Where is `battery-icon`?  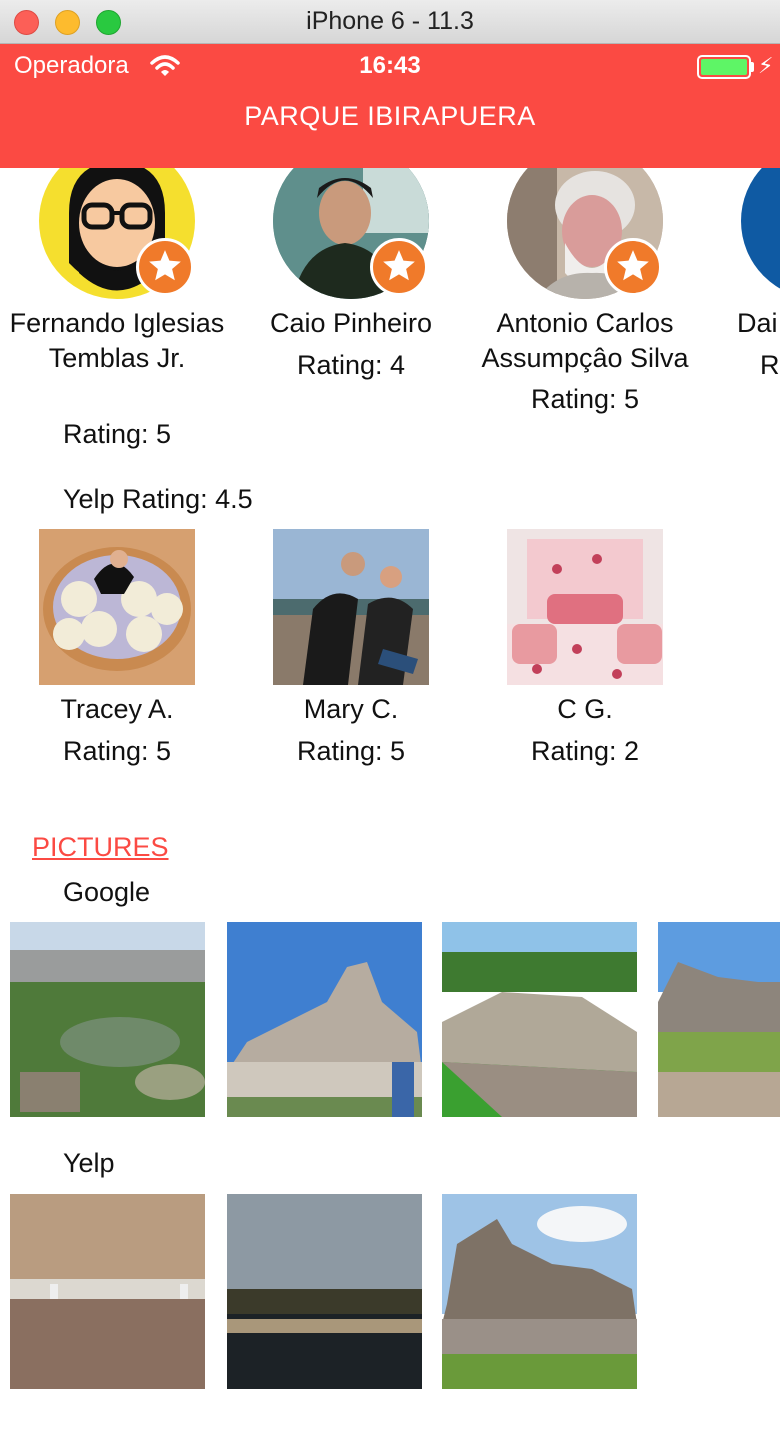 battery-icon is located at coordinates (724, 67).